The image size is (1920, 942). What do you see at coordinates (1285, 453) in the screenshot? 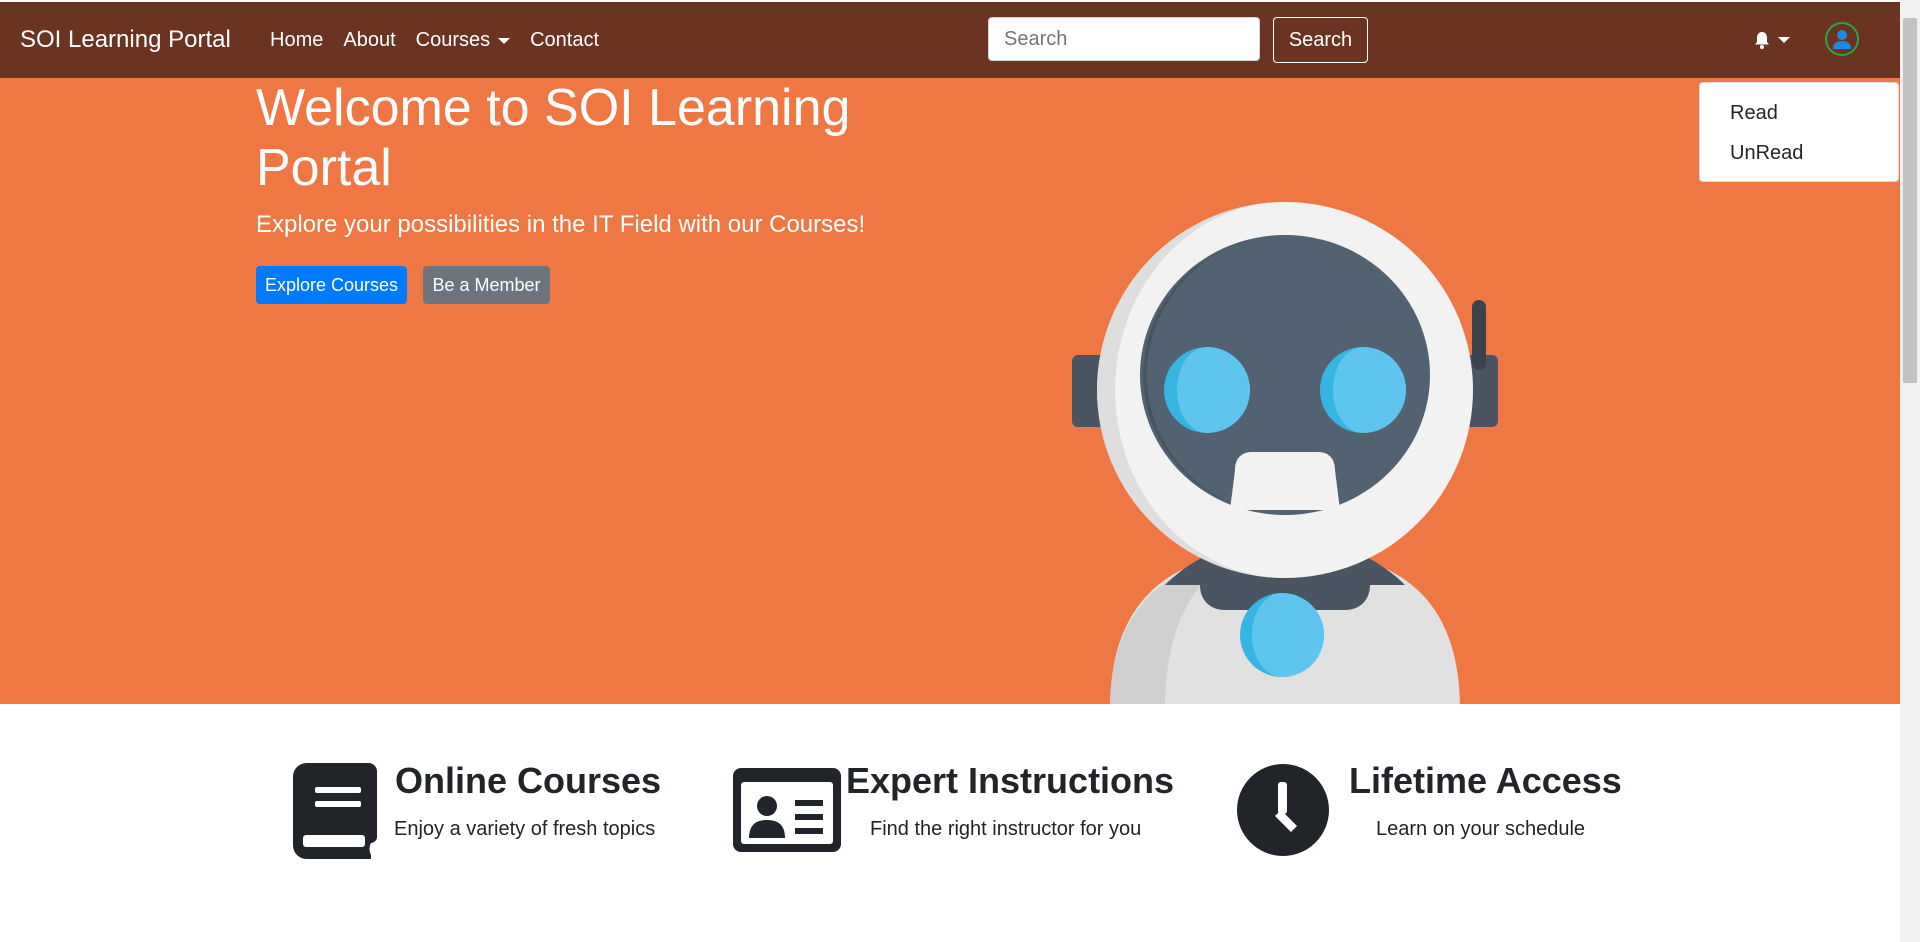
I see `robot-illustration` at bounding box center [1285, 453].